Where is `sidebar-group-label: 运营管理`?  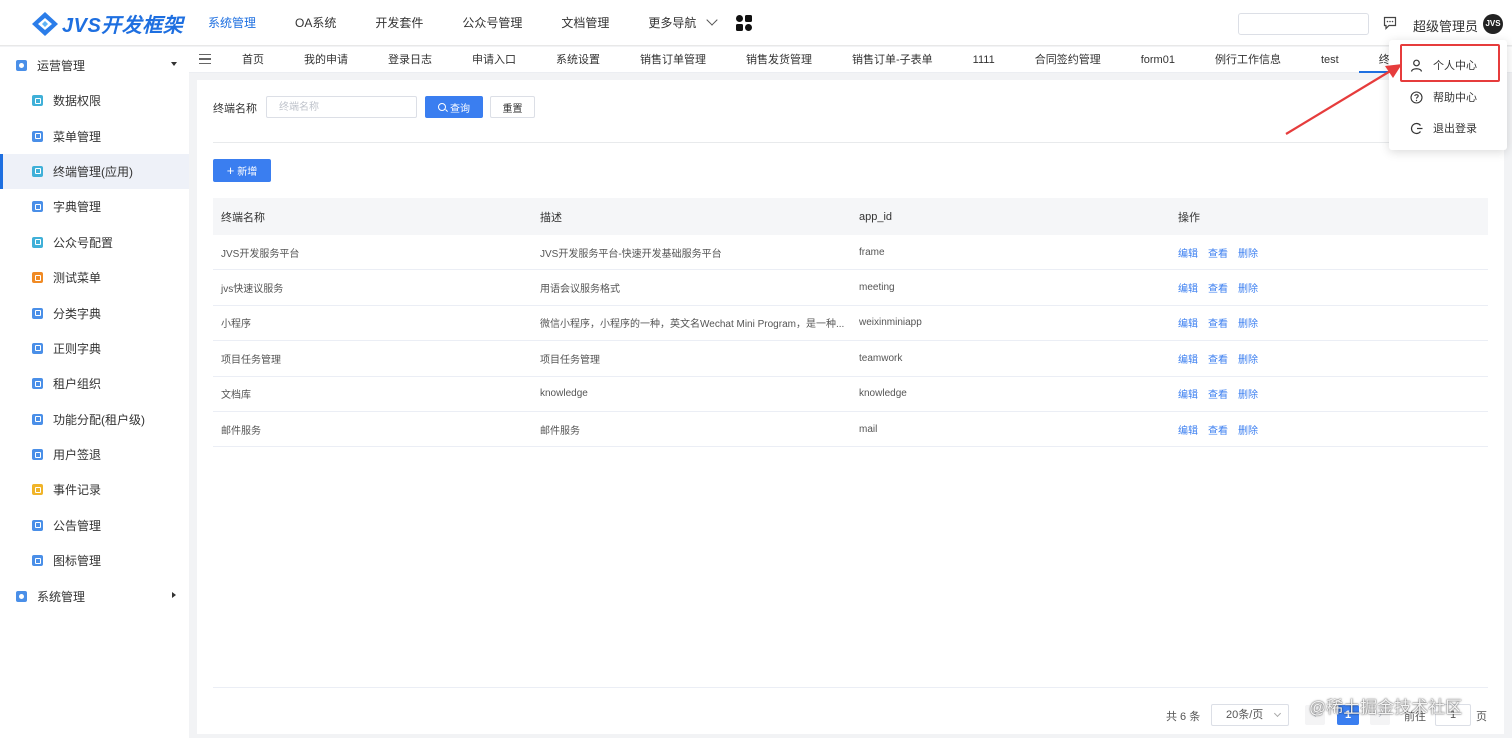
sidebar-group-label: 运营管理 is located at coordinates (61, 65).